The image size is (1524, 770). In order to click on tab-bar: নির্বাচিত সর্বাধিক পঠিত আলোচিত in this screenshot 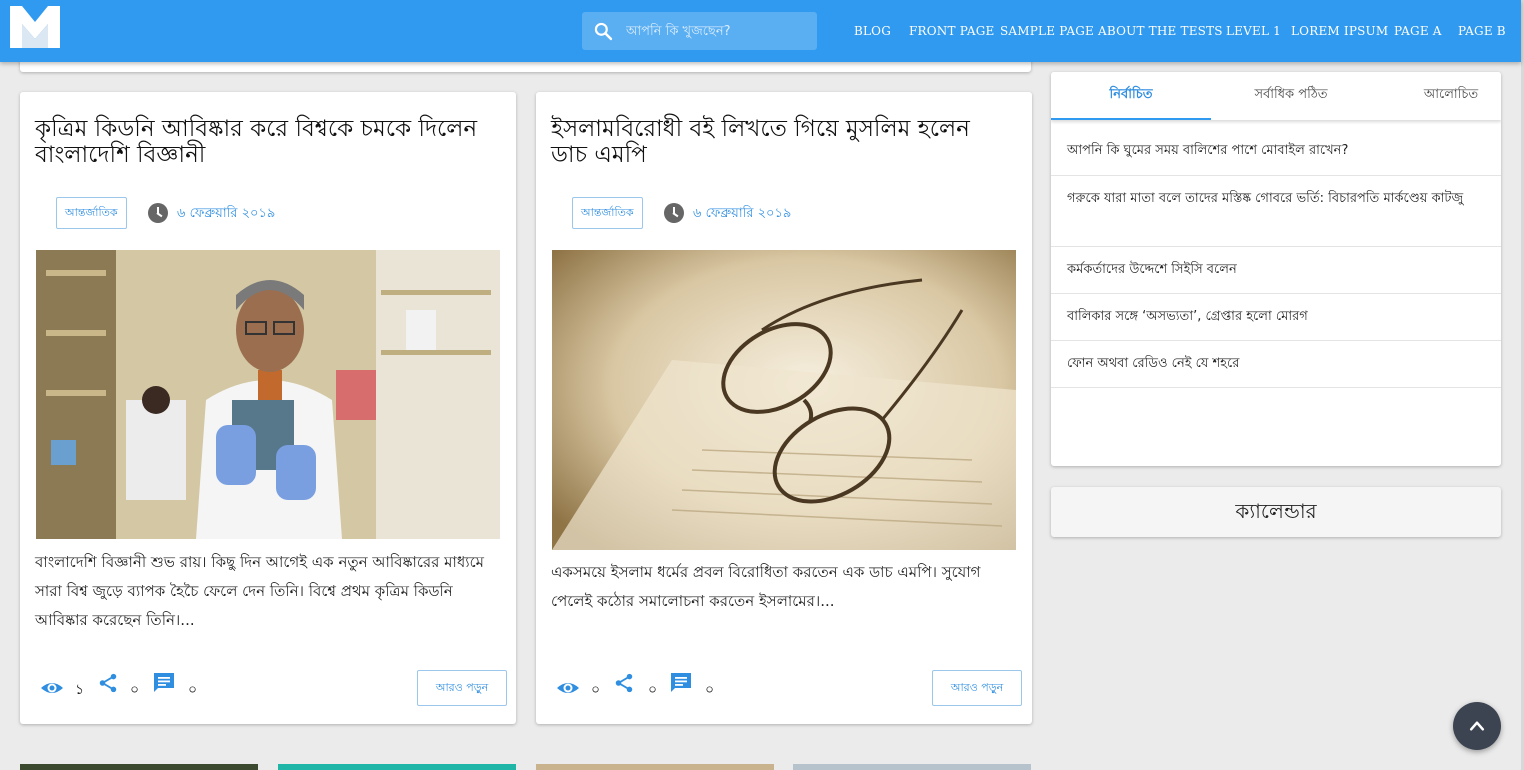, I will do `click(1276, 96)`.